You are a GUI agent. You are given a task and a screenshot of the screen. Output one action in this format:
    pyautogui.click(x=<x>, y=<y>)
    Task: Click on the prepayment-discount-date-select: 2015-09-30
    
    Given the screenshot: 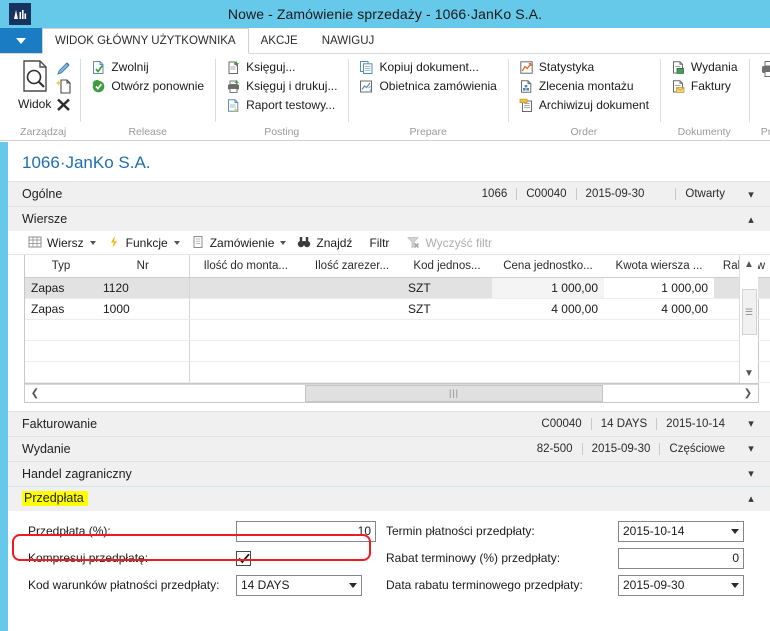 What is the action you would take?
    pyautogui.click(x=681, y=585)
    